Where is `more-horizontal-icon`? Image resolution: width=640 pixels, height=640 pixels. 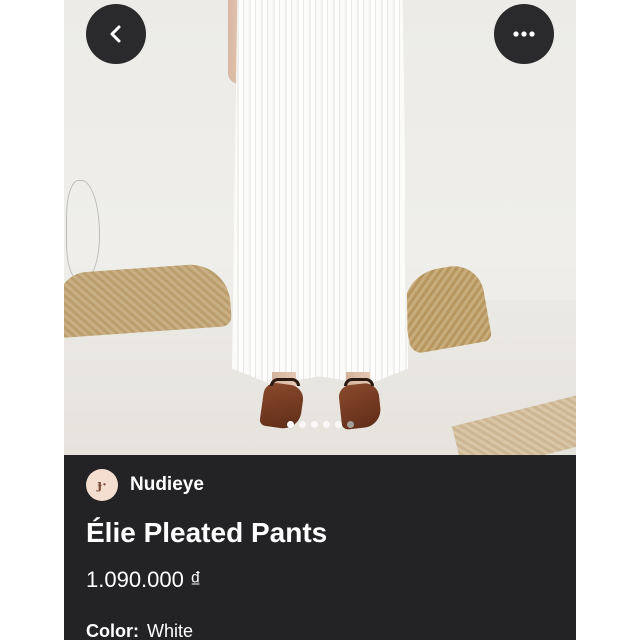 more-horizontal-icon is located at coordinates (524, 34).